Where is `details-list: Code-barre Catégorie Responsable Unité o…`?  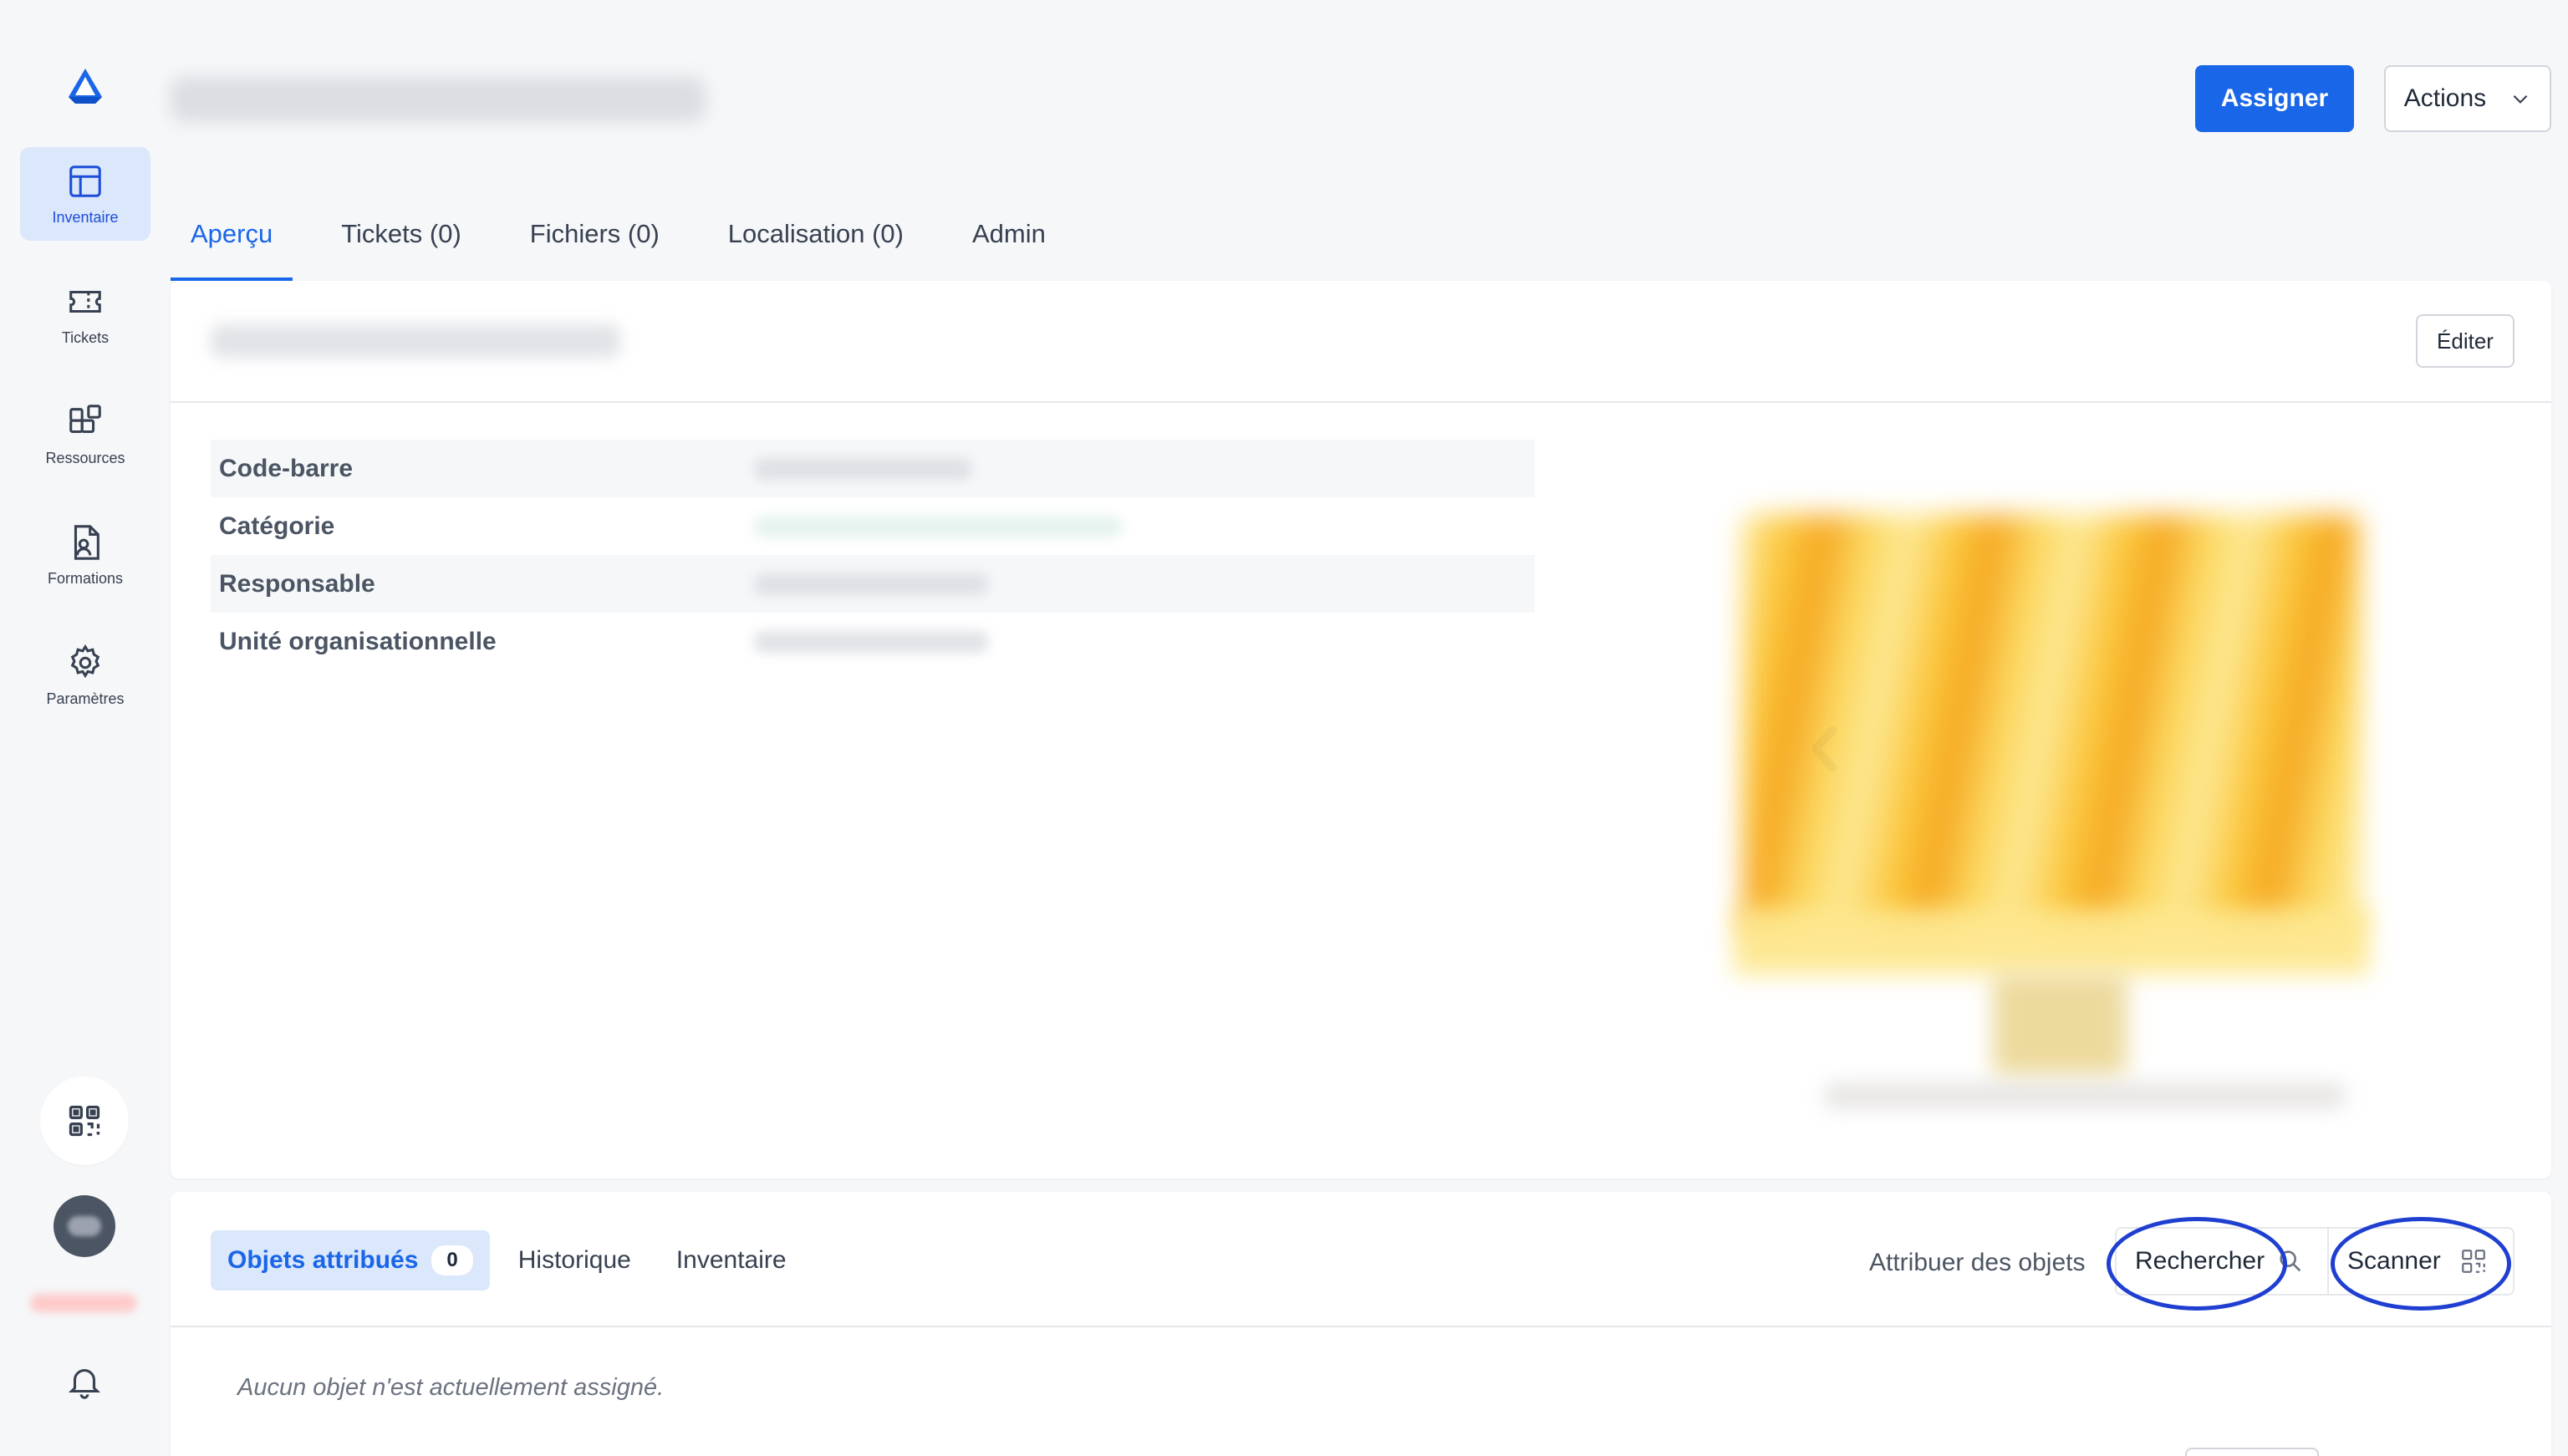
details-list: Code-barre Catégorie Responsable Unité o… is located at coordinates (873, 555).